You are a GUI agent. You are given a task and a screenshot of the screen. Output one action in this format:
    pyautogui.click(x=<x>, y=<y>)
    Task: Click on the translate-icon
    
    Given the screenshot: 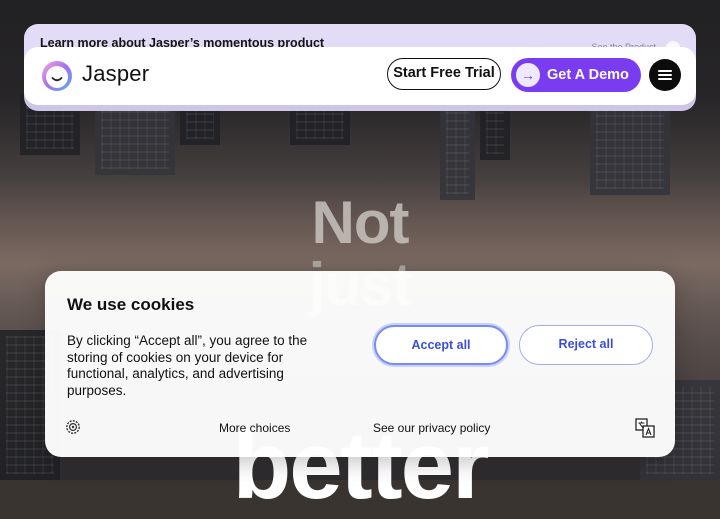 What is the action you would take?
    pyautogui.click(x=645, y=428)
    